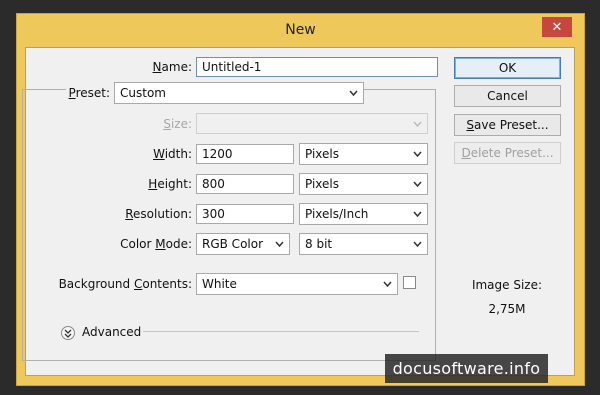 Image resolution: width=600 pixels, height=395 pixels. I want to click on cancel-button: Cancel, so click(507, 96).